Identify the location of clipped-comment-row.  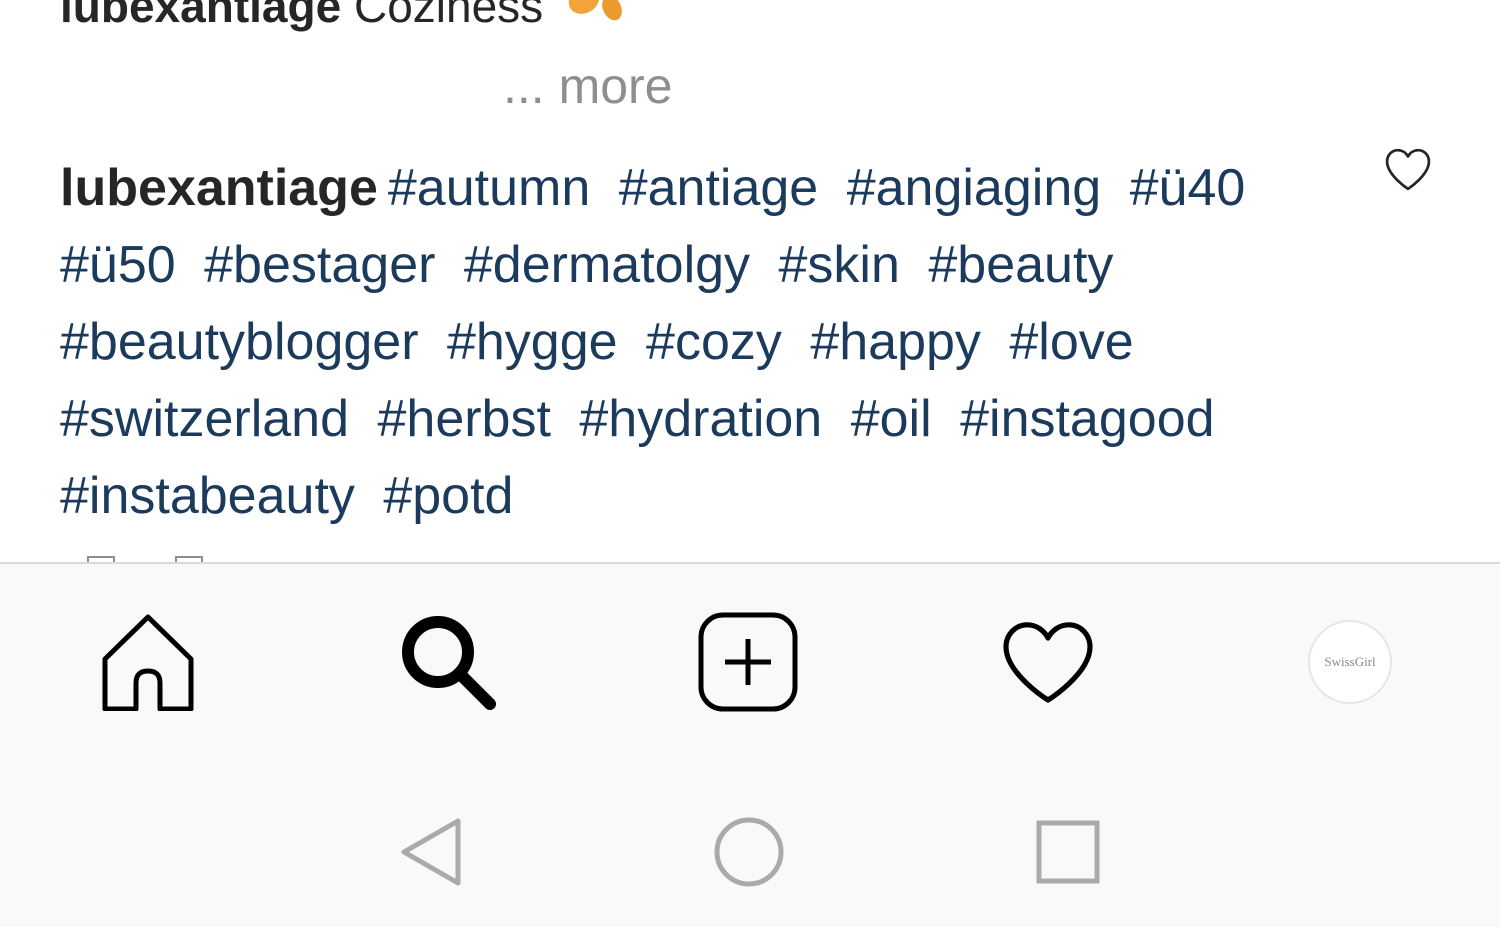
(138, 557).